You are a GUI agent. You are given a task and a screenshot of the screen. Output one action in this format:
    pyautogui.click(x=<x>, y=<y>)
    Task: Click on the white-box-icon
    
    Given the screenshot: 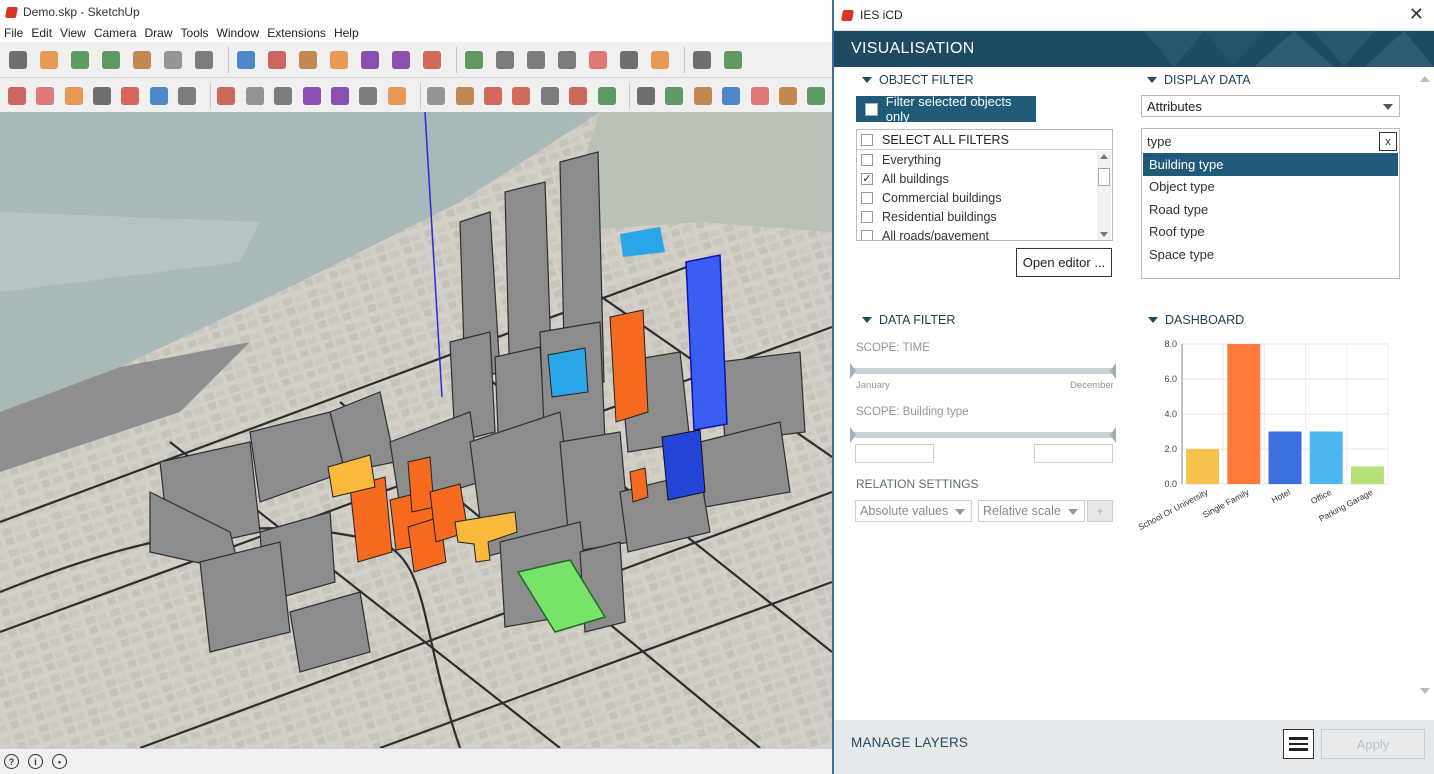 What is the action you would take?
    pyautogui.click(x=759, y=96)
    